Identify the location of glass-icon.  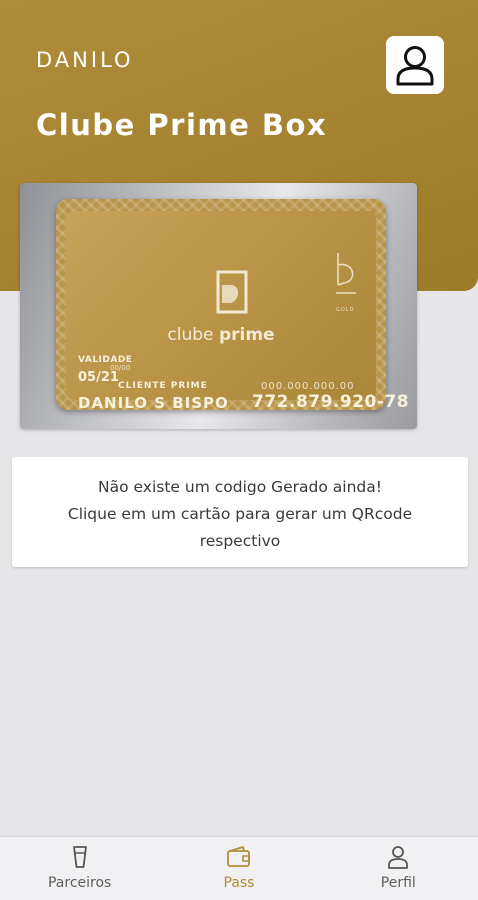
(79, 857).